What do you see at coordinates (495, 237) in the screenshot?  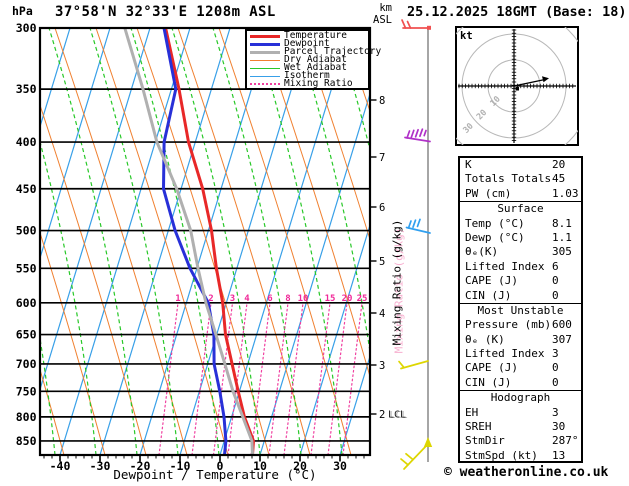 I see `table-row-label: Dewp (°C)` at bounding box center [495, 237].